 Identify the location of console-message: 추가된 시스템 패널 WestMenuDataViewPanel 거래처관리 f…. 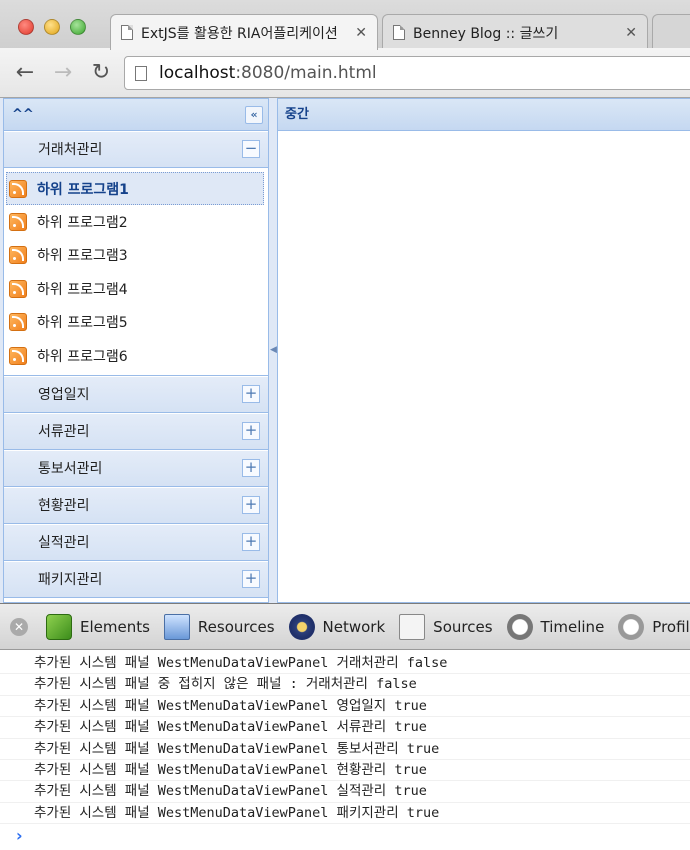
(345, 664).